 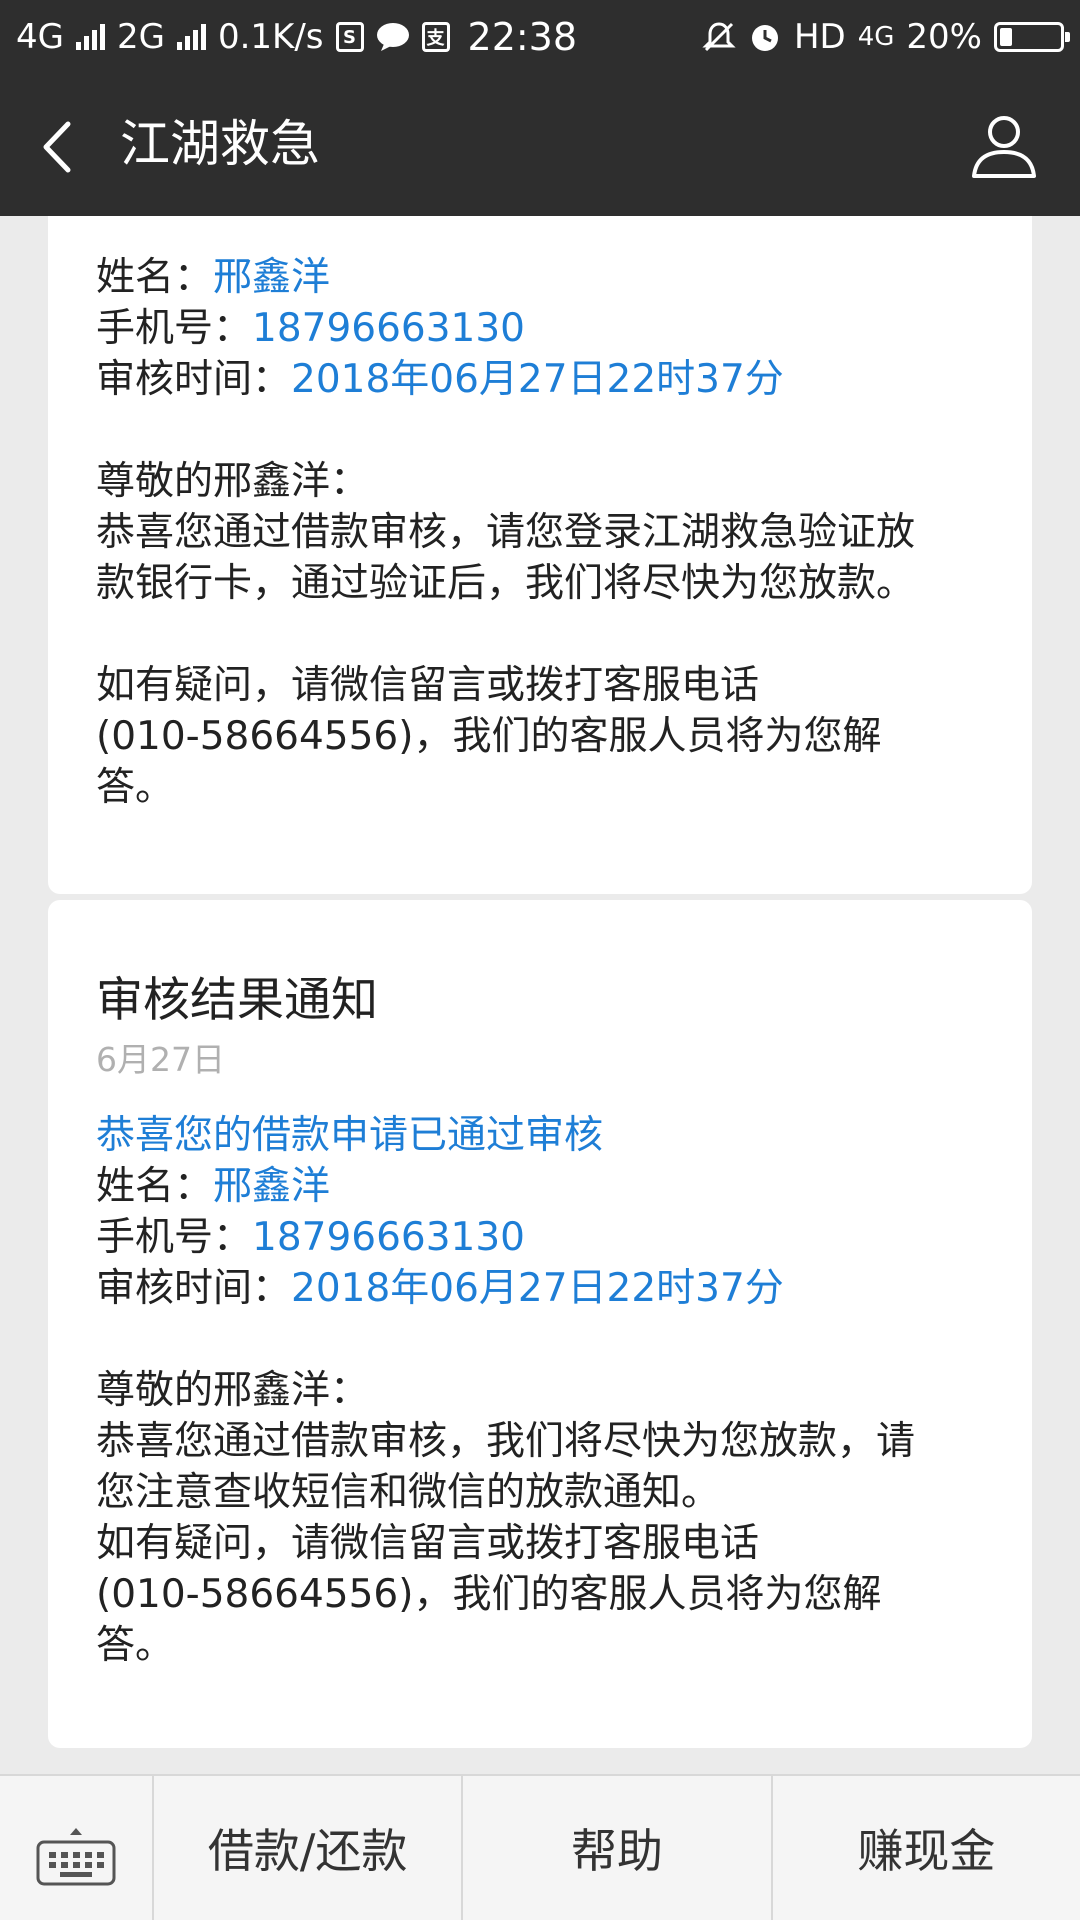 I want to click on app-notification-icon: S, so click(x=349, y=37).